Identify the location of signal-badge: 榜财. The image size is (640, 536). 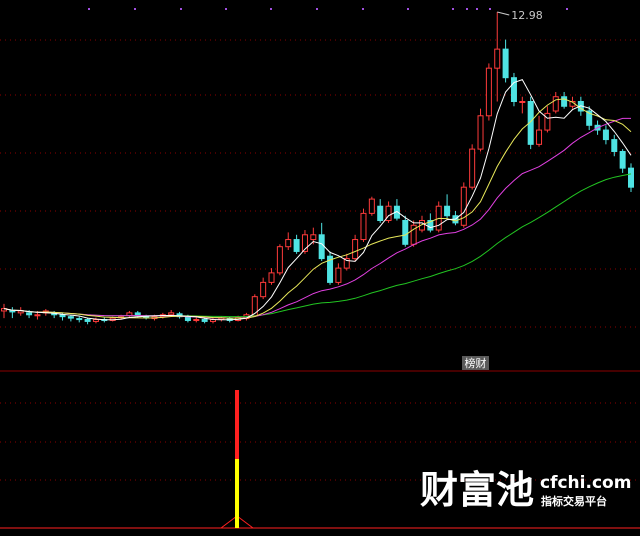
(475, 363).